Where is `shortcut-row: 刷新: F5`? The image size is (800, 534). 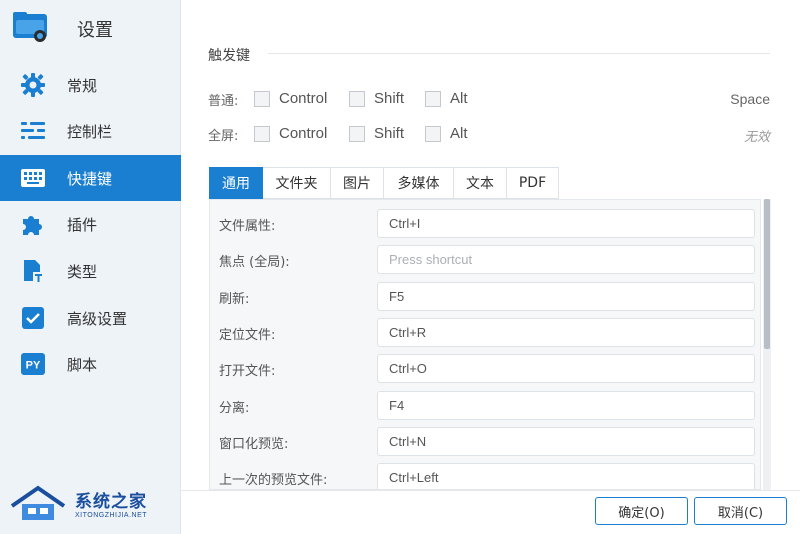
shortcut-row: 刷新: F5 is located at coordinates (485, 296).